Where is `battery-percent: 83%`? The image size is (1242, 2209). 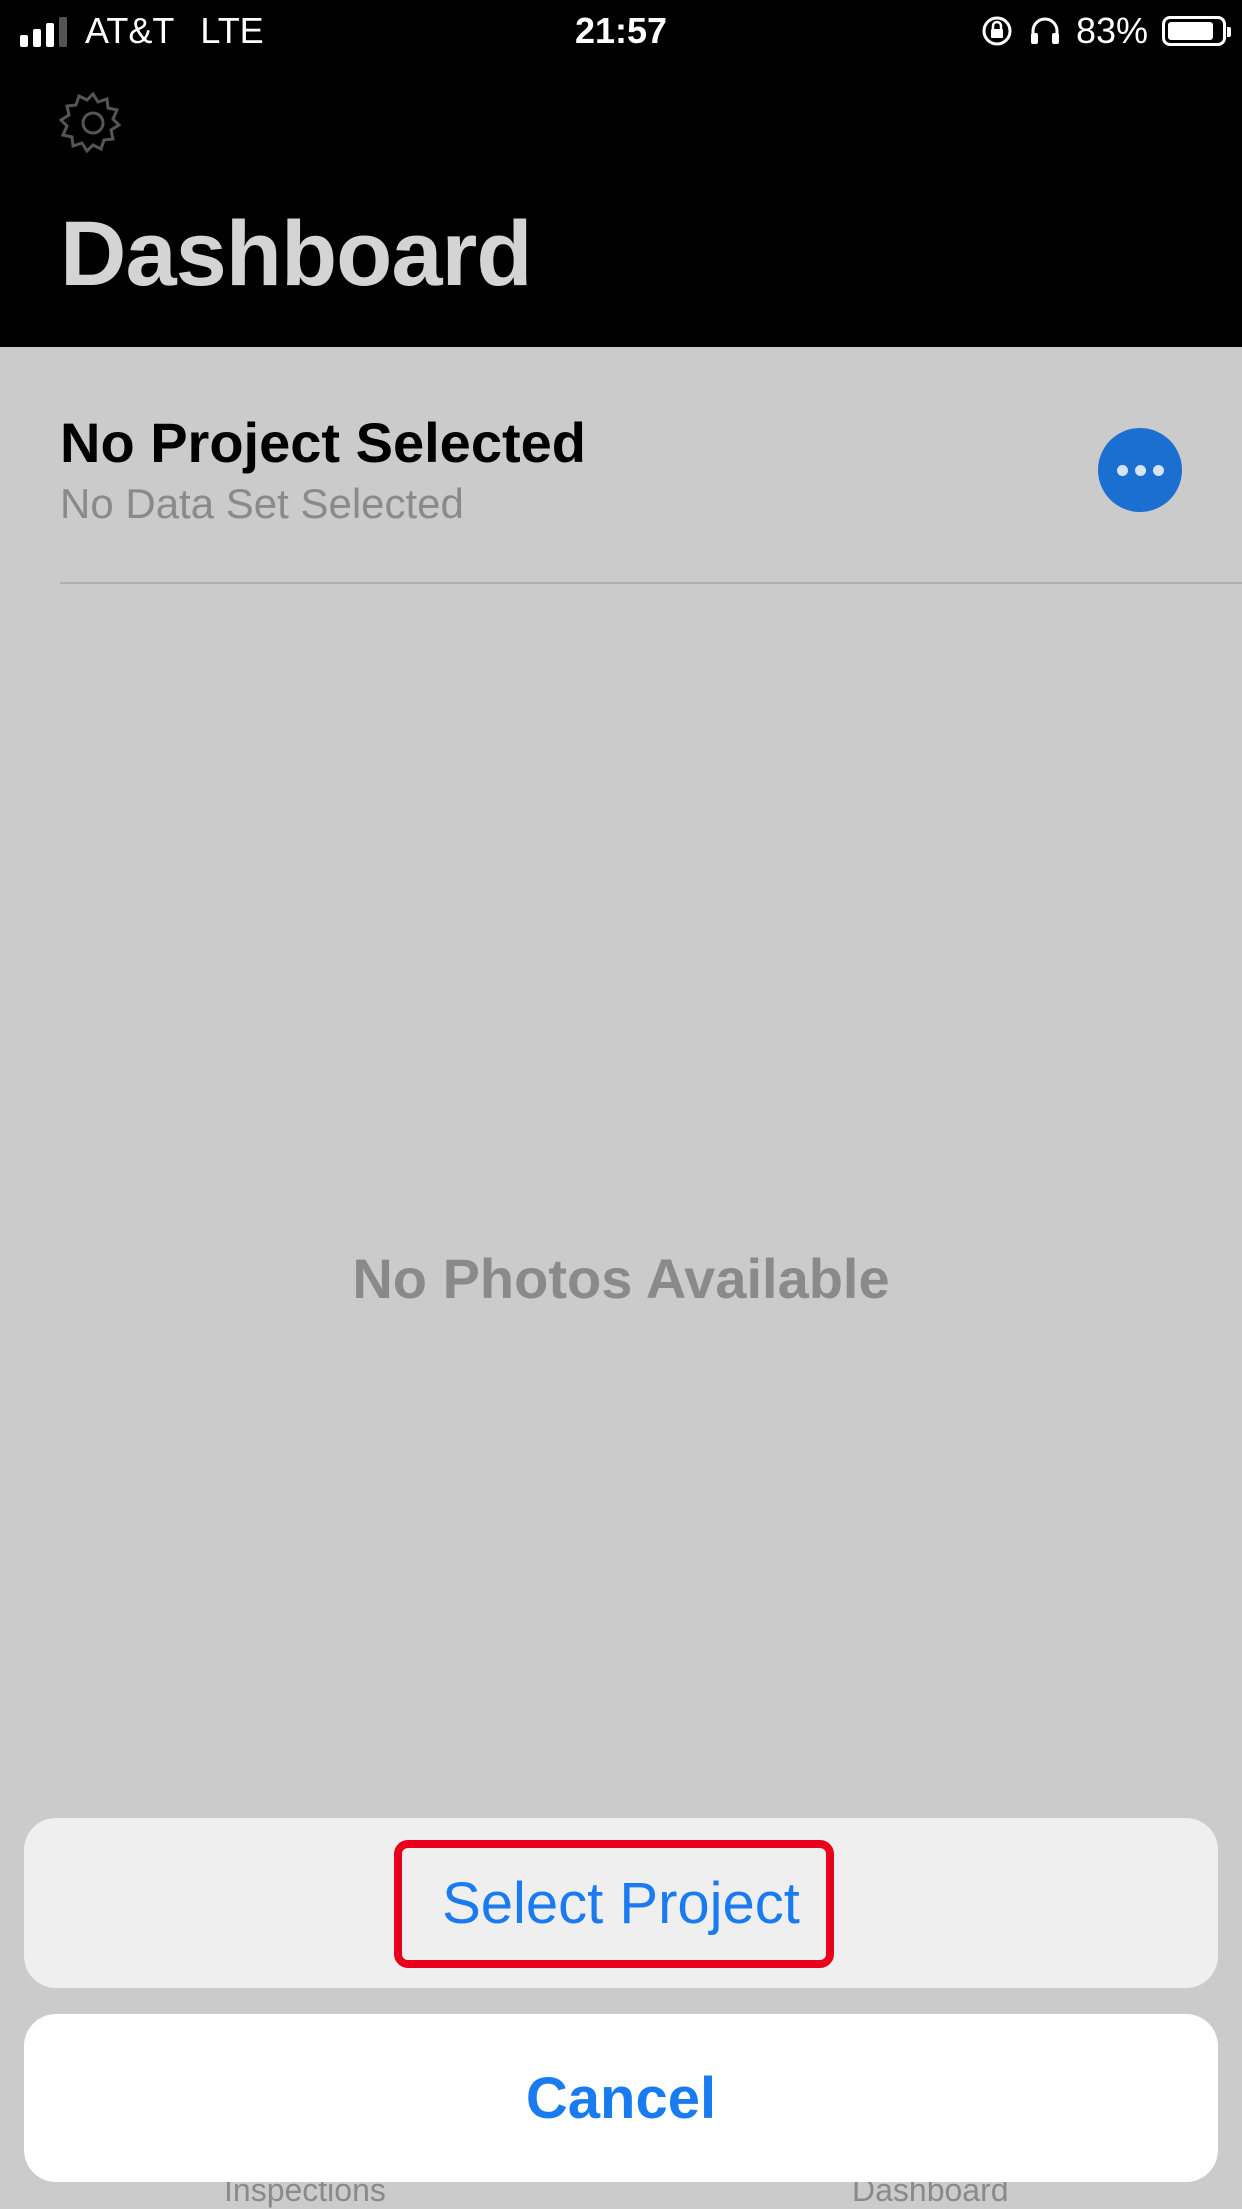
battery-percent: 83% is located at coordinates (1111, 30).